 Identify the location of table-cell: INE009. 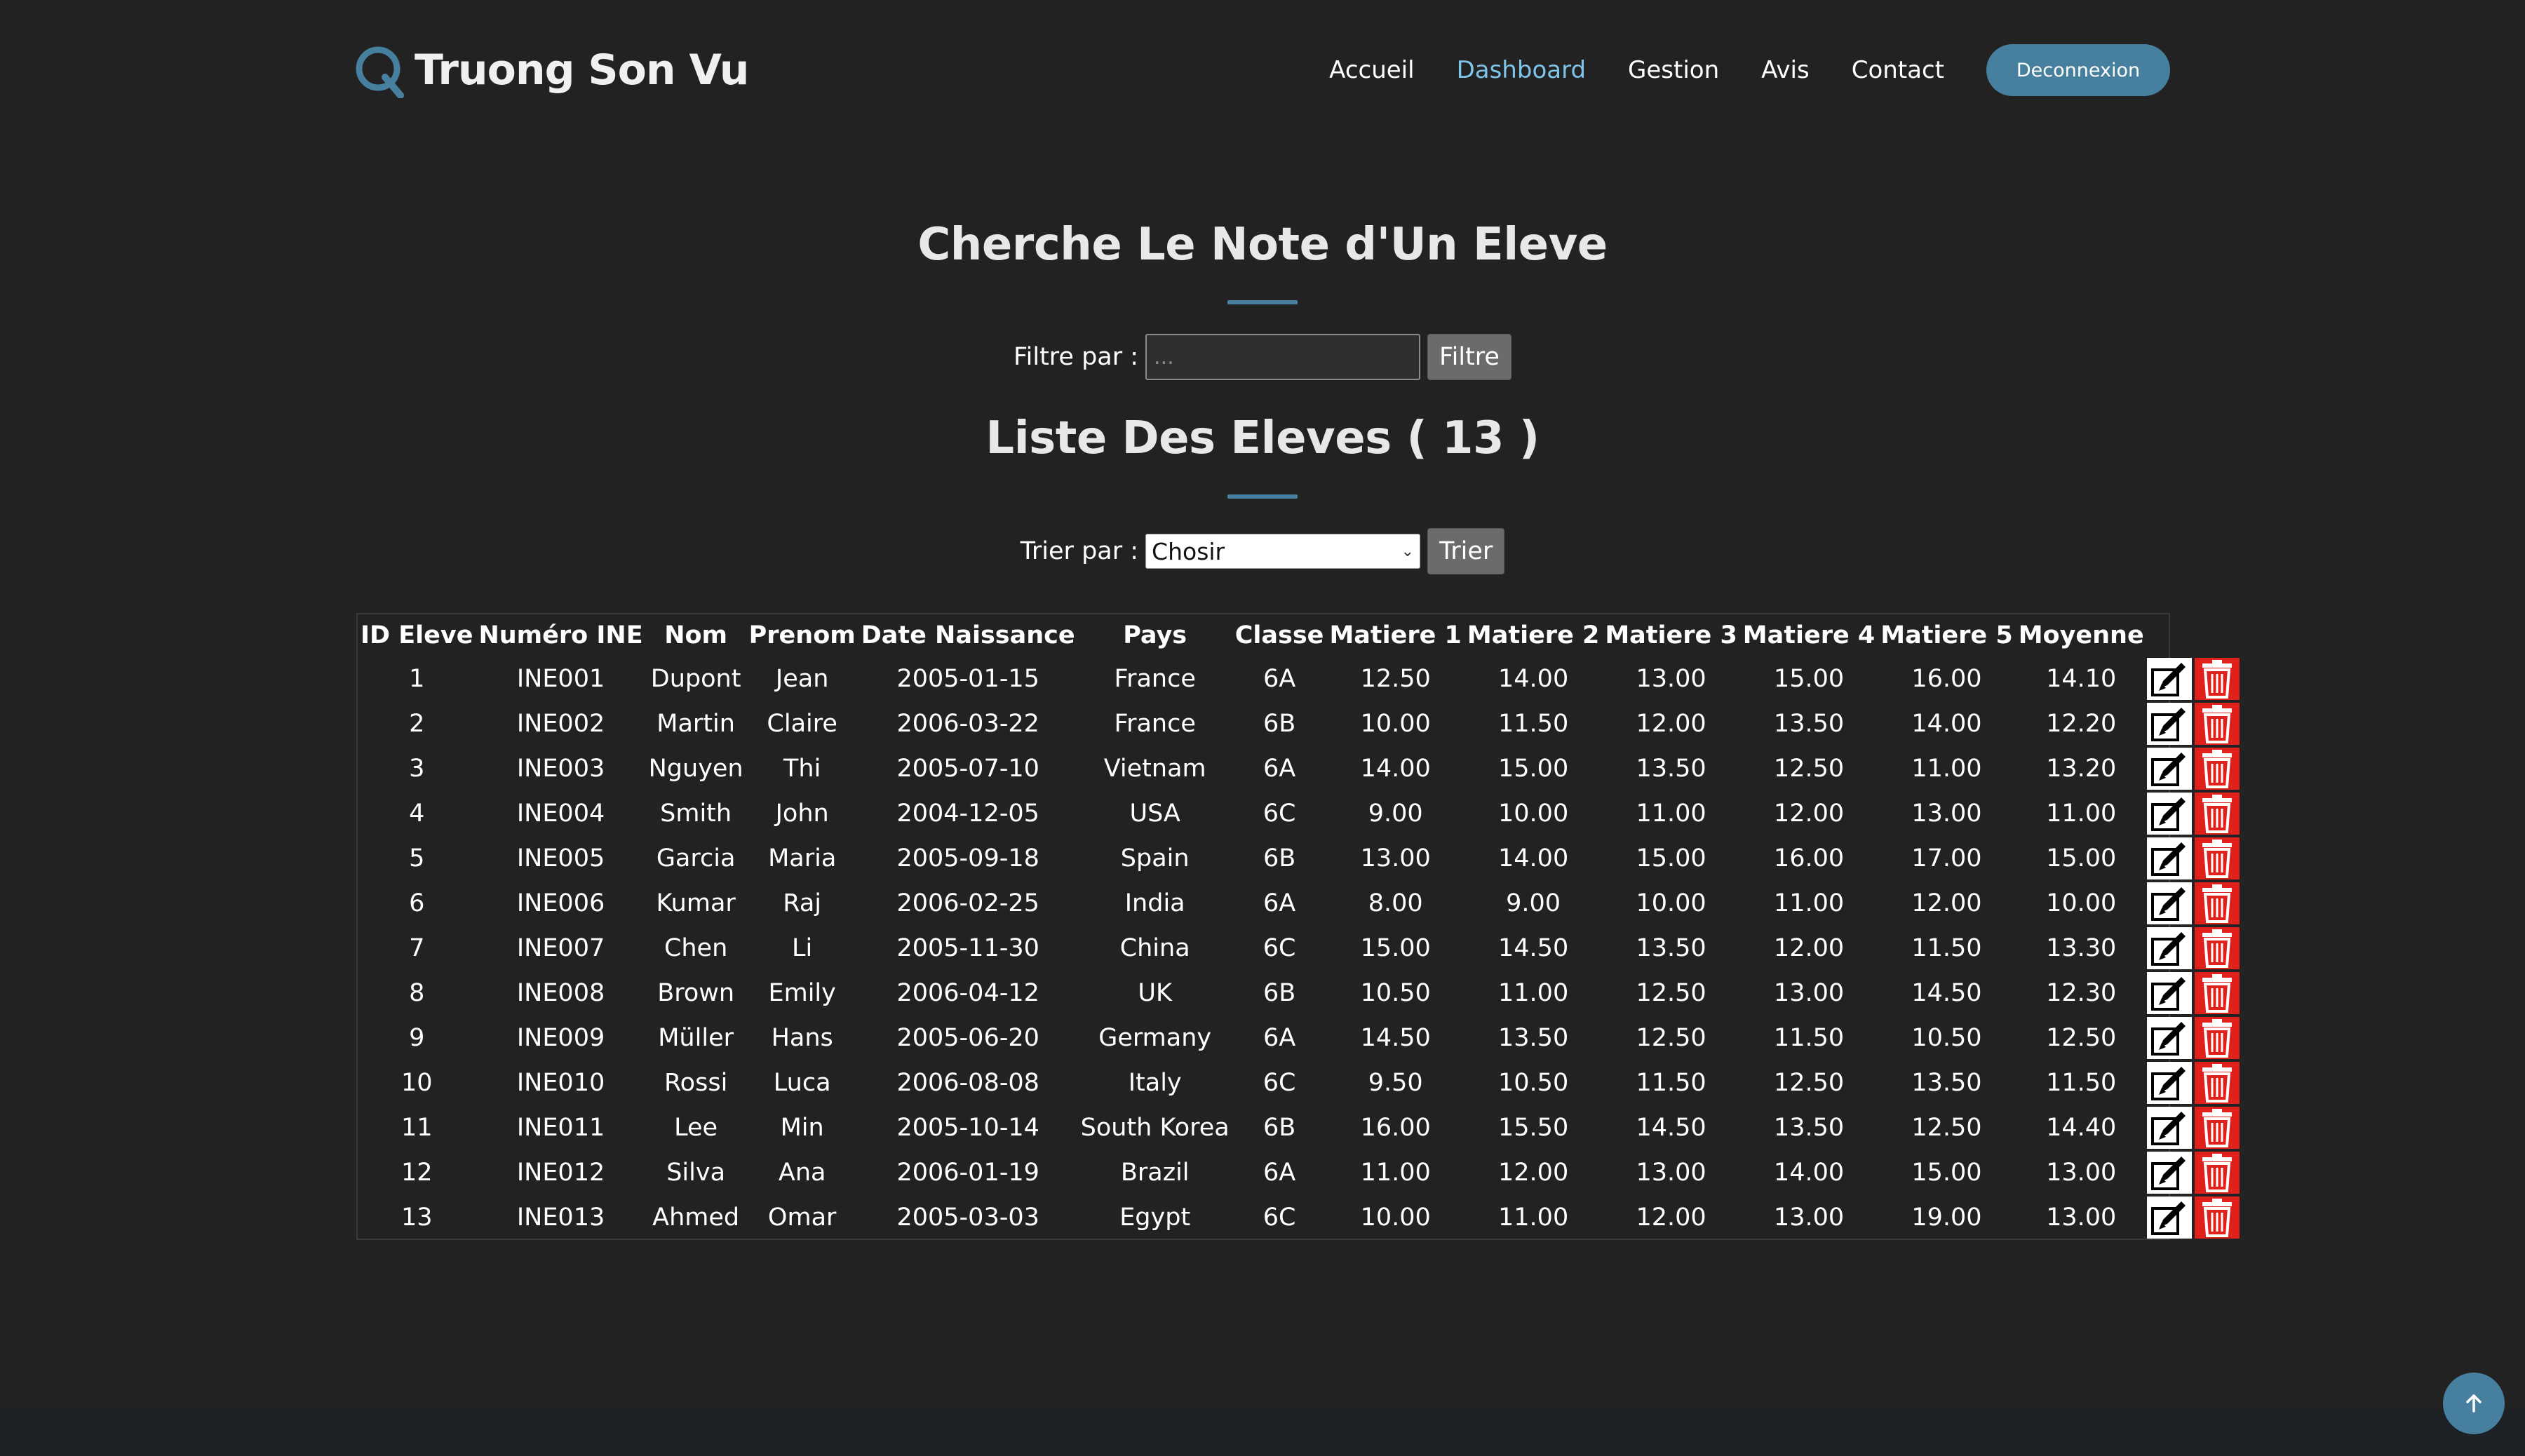
(560, 1038).